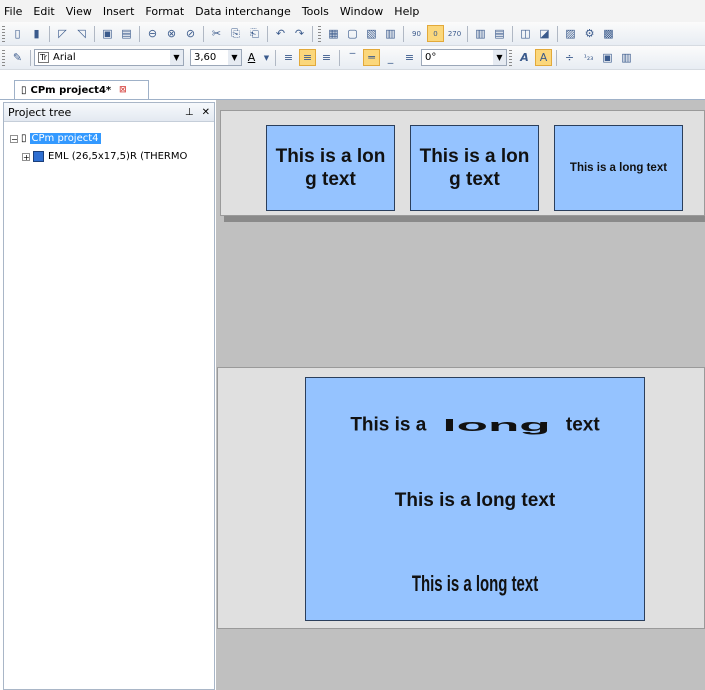 The width and height of the screenshot is (705, 690). I want to click on distribute-icon: ▤, so click(499, 33).